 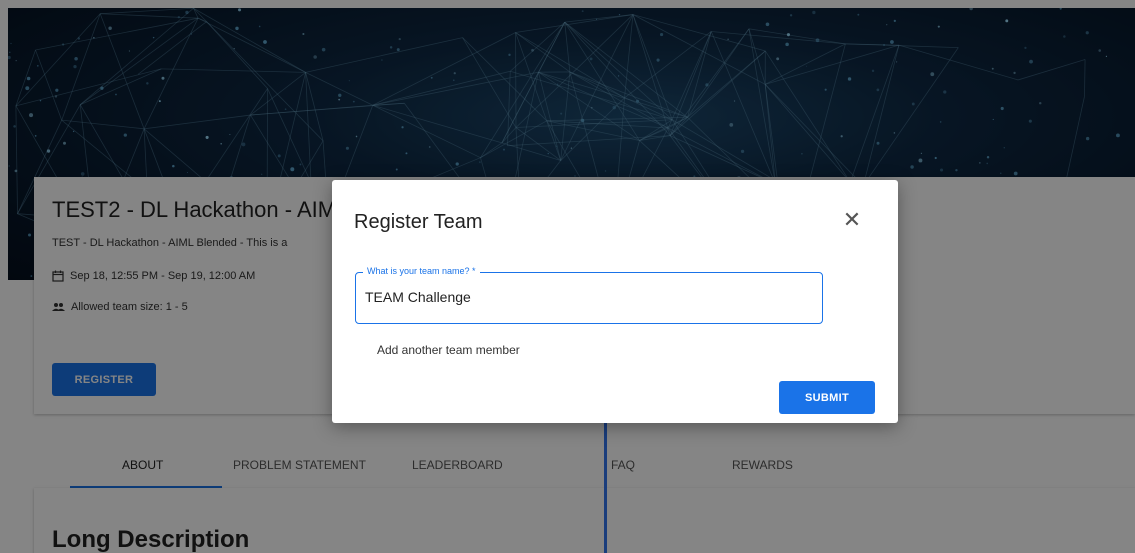 What do you see at coordinates (418, 222) in the screenshot?
I see `dialog-title: Register Team` at bounding box center [418, 222].